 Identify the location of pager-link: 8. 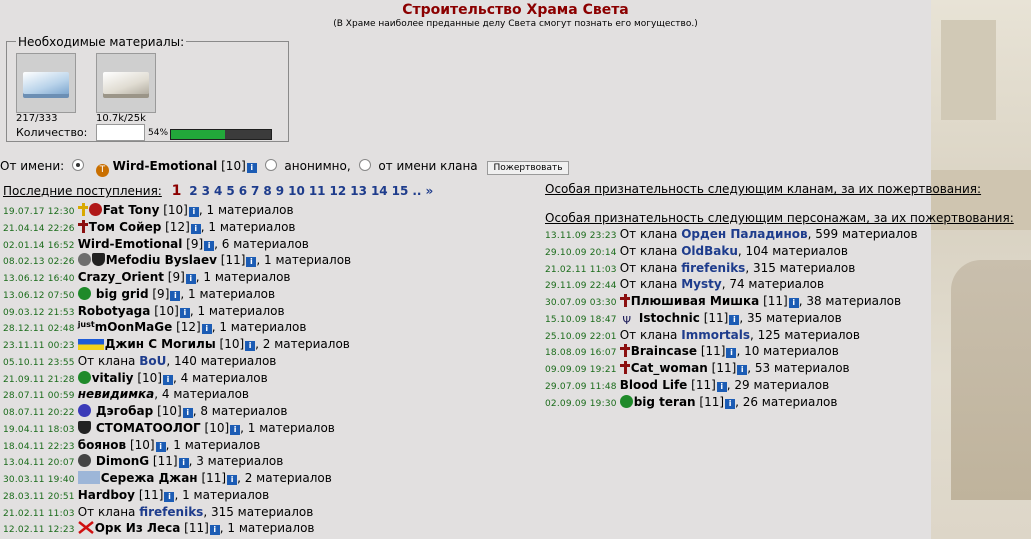
(267, 191).